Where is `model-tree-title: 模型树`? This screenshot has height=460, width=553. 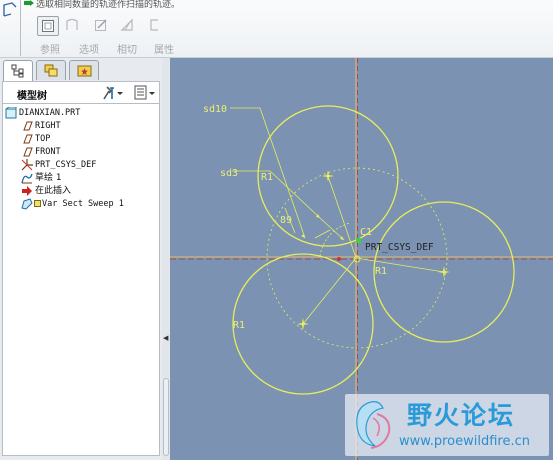
model-tree-title: 模型树 is located at coordinates (32, 96).